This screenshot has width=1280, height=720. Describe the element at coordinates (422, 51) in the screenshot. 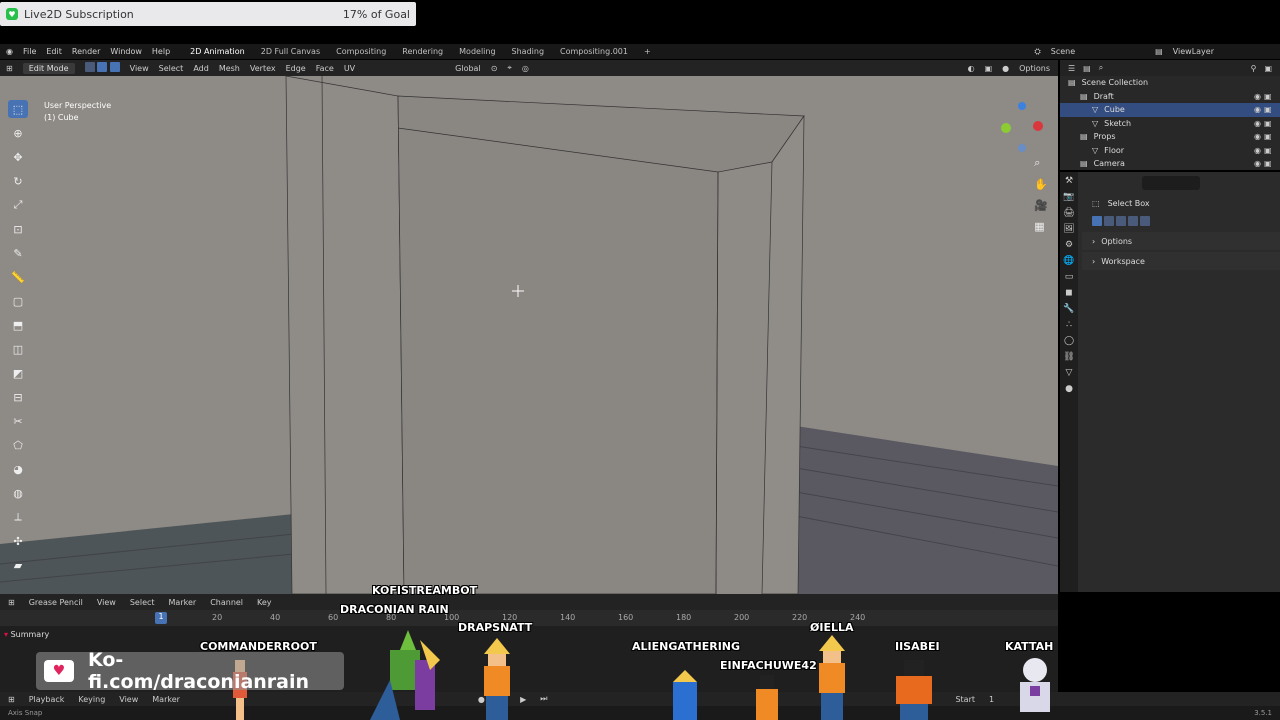

I see `tab-rendering: Rendering` at that location.